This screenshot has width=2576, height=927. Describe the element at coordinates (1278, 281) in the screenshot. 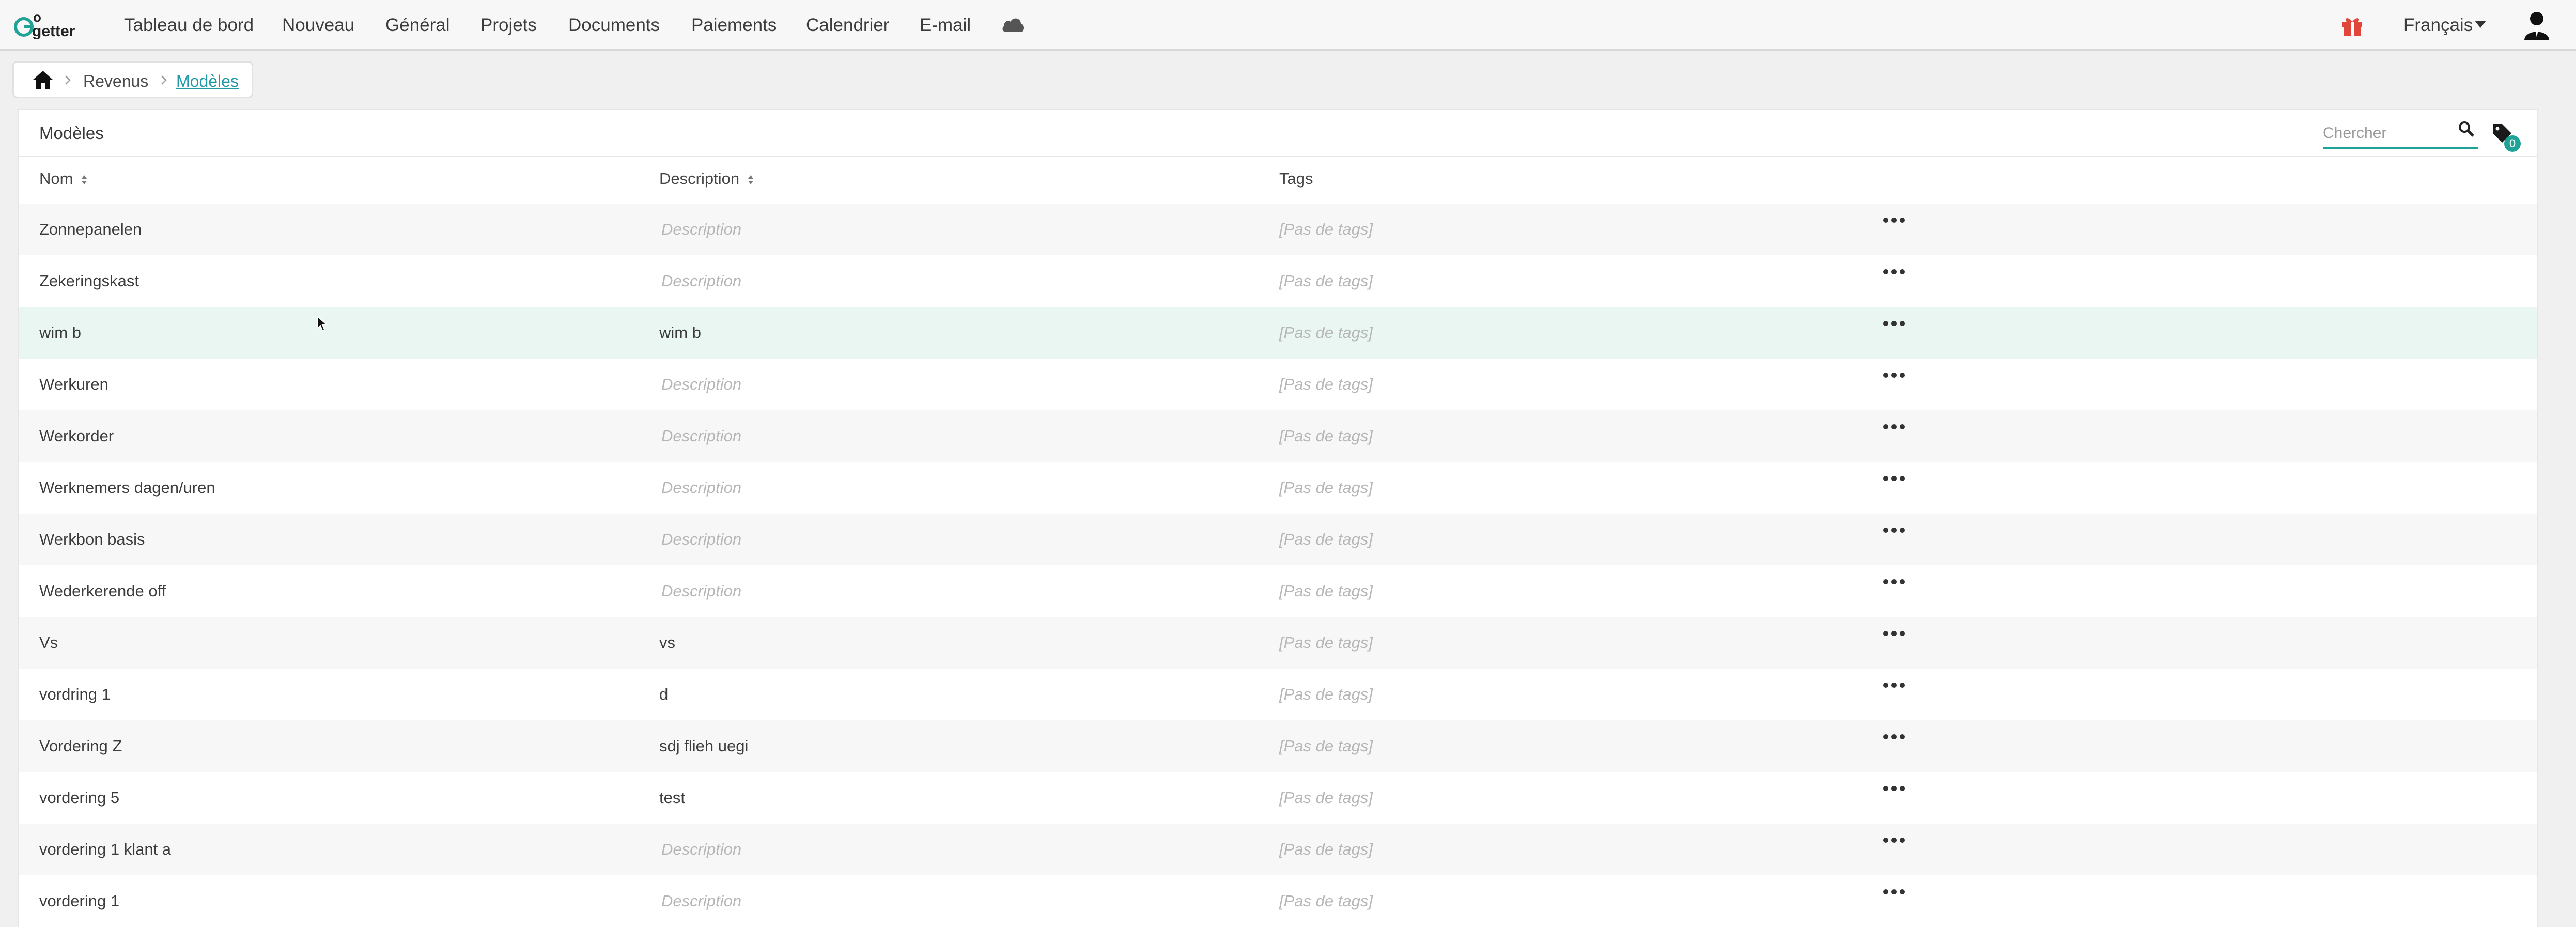

I see `table-row: Zekeringskast Description [Pas de tags]` at that location.